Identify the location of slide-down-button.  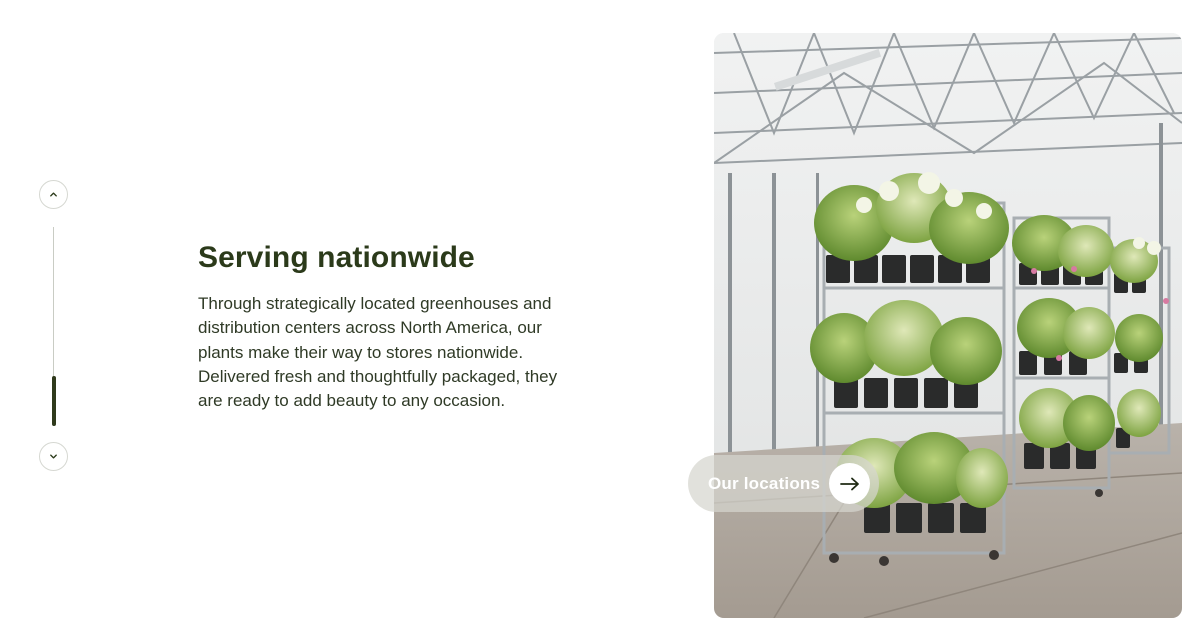
(53, 456).